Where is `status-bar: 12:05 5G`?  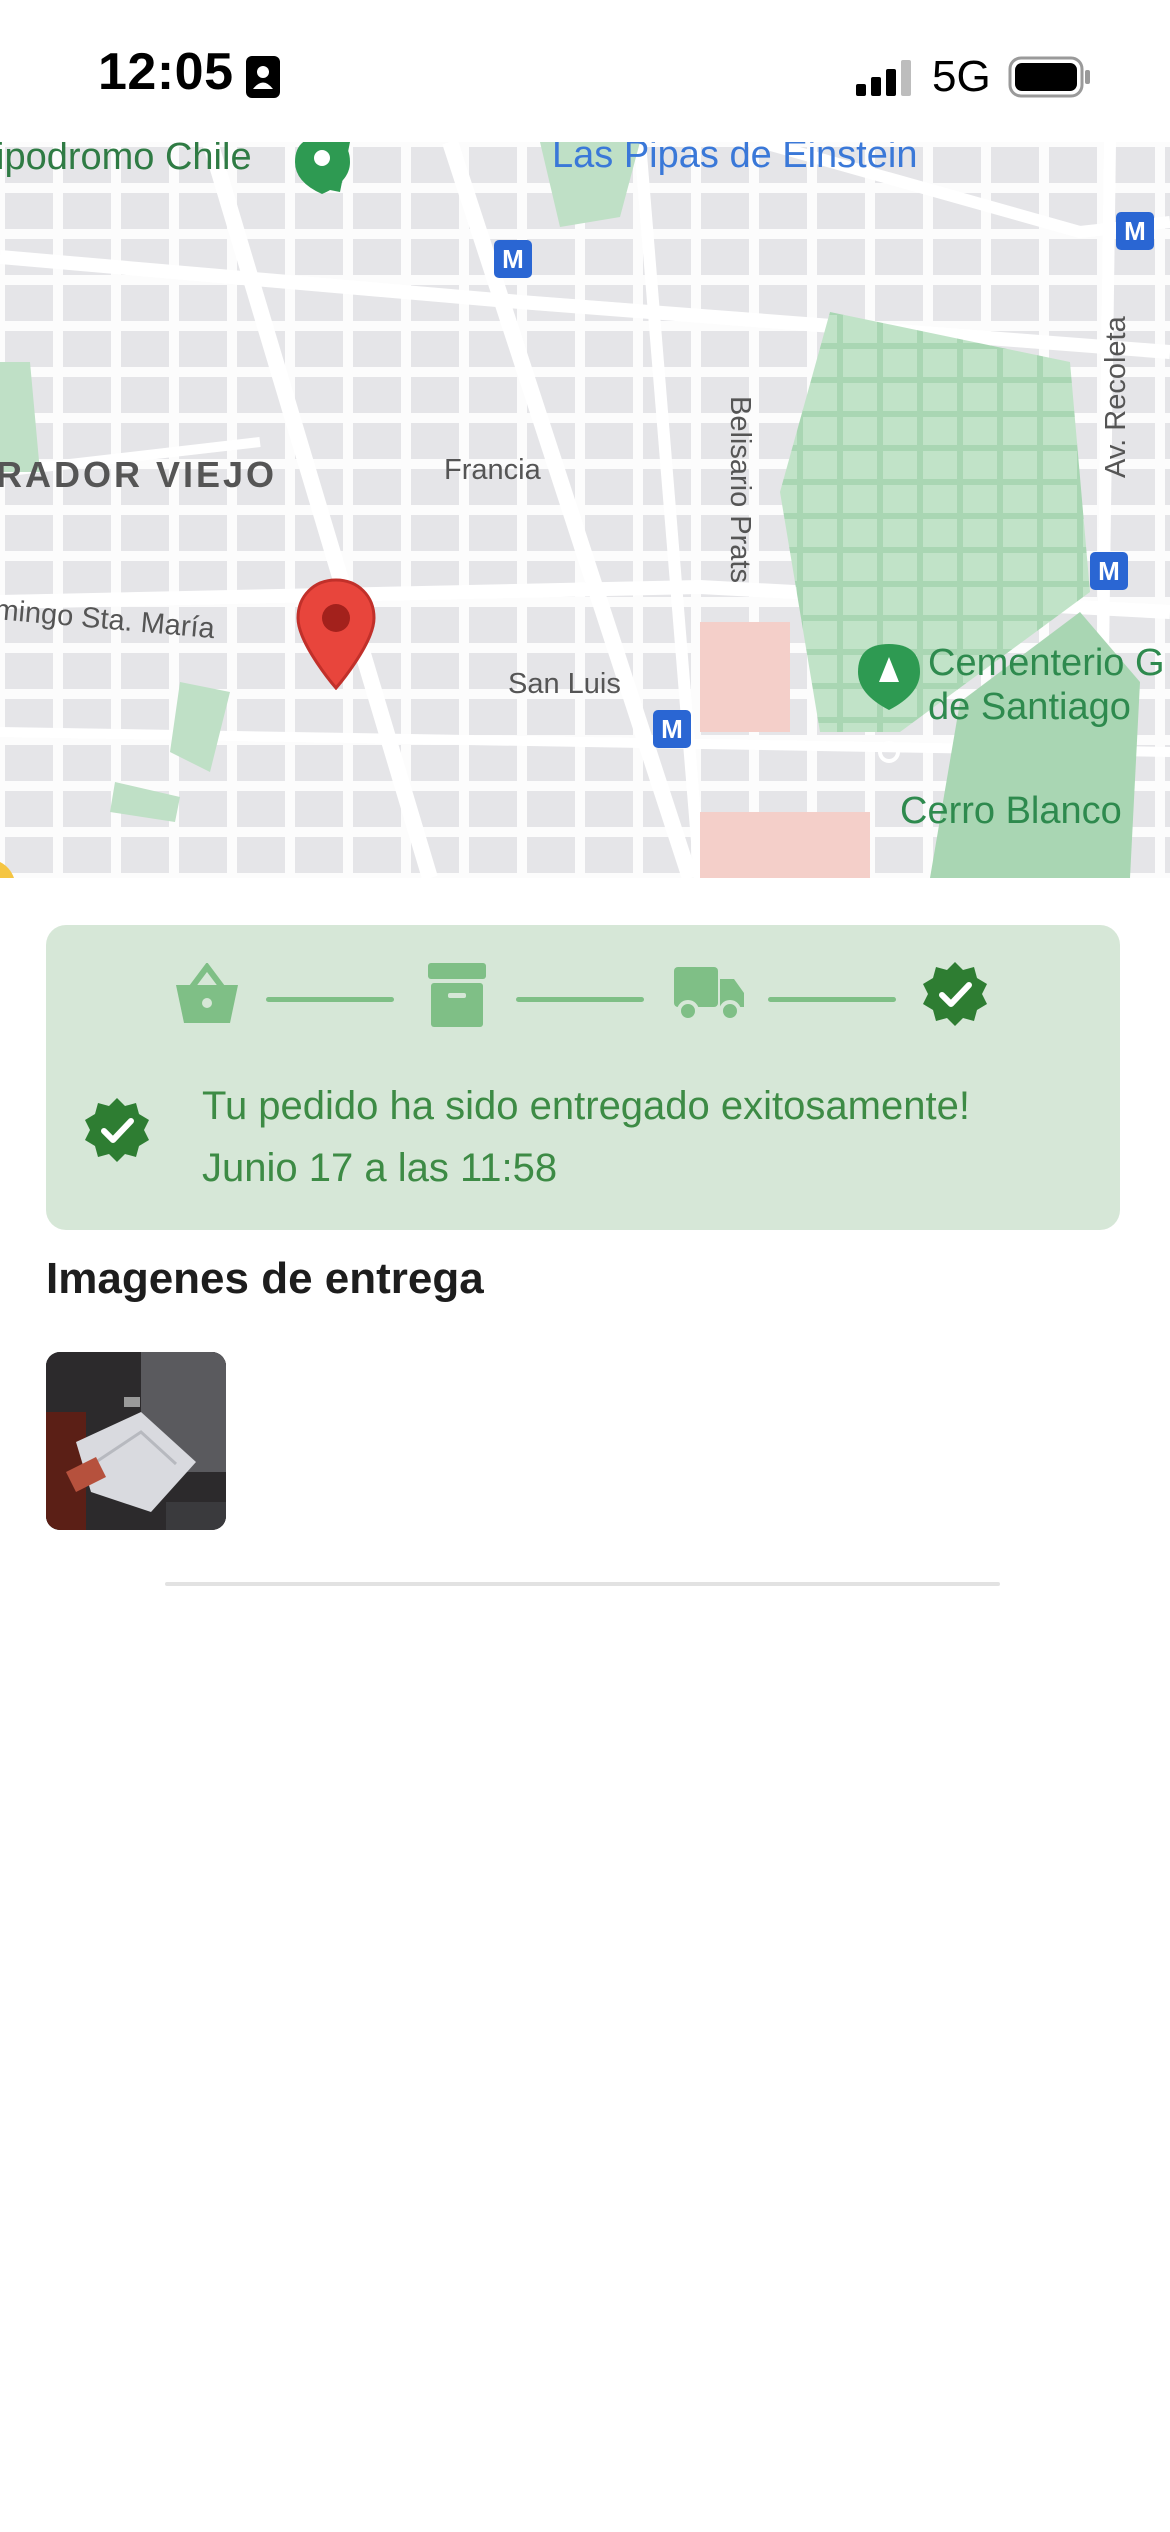
status-bar: 12:05 5G is located at coordinates (585, 71).